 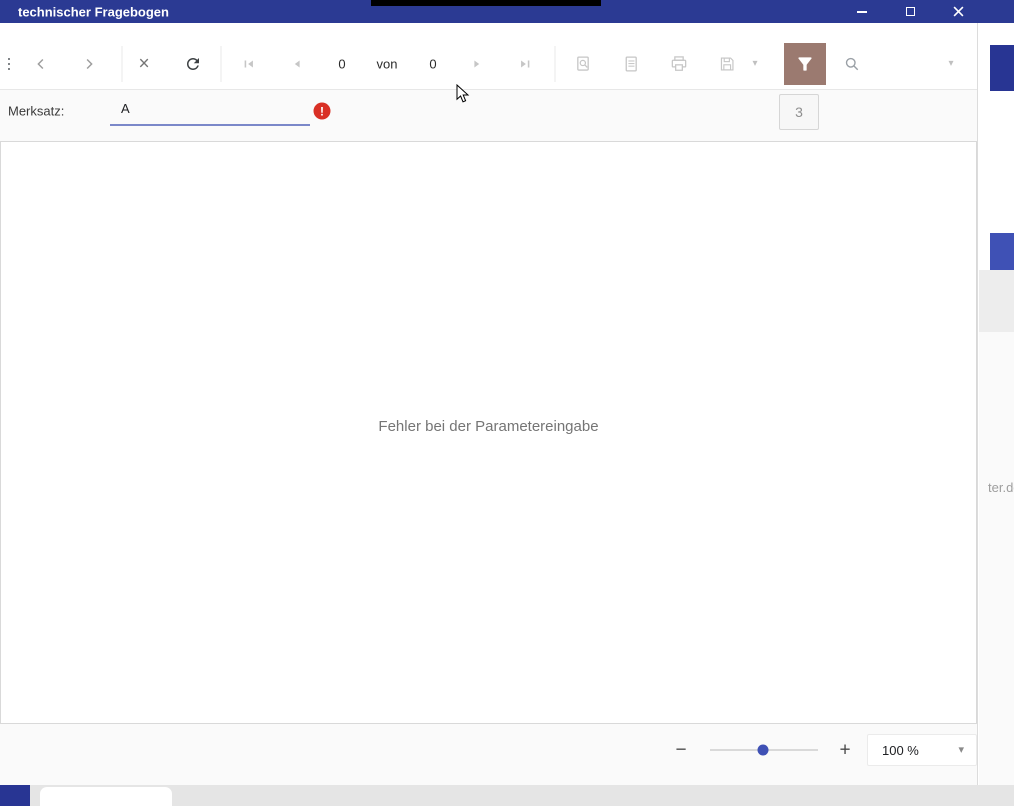 I want to click on maximize-icon, so click(x=910, y=11).